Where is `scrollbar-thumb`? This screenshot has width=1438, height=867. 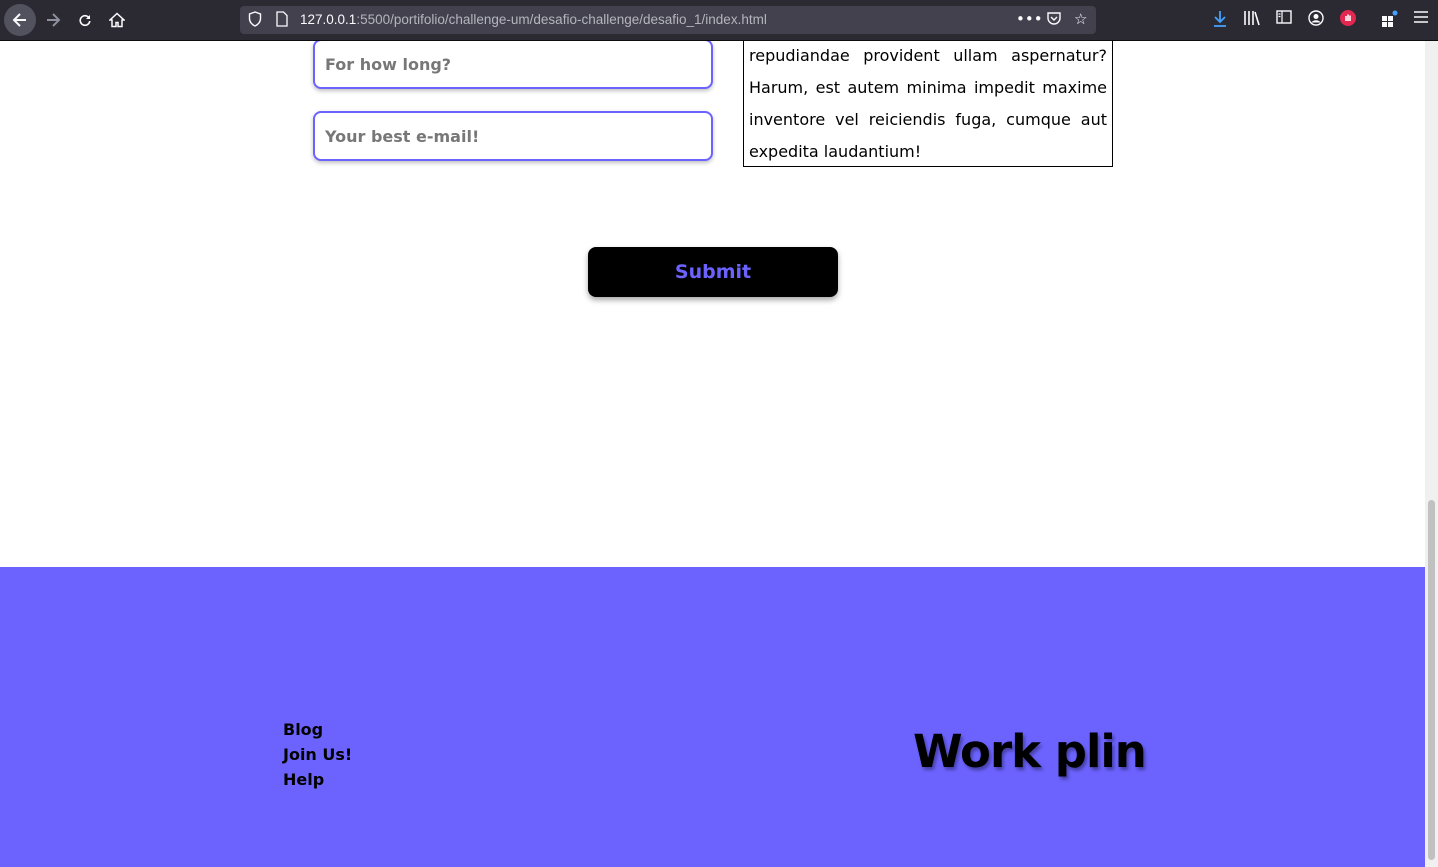 scrollbar-thumb is located at coordinates (1431, 680).